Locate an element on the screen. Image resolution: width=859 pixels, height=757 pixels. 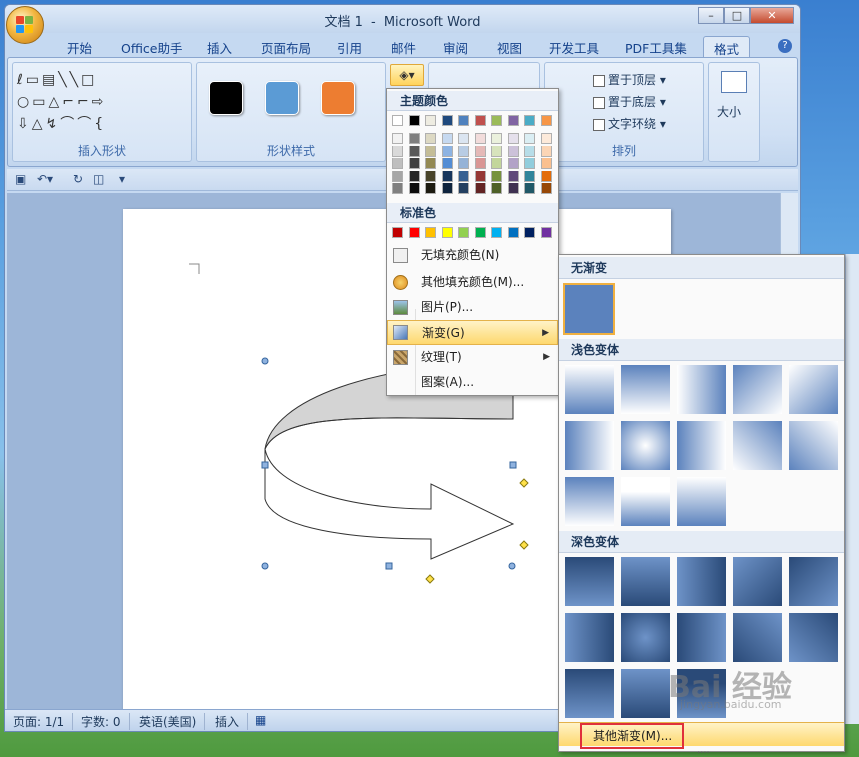
menu-texture: 纹理(T) ▶ is located at coordinates (472, 357).